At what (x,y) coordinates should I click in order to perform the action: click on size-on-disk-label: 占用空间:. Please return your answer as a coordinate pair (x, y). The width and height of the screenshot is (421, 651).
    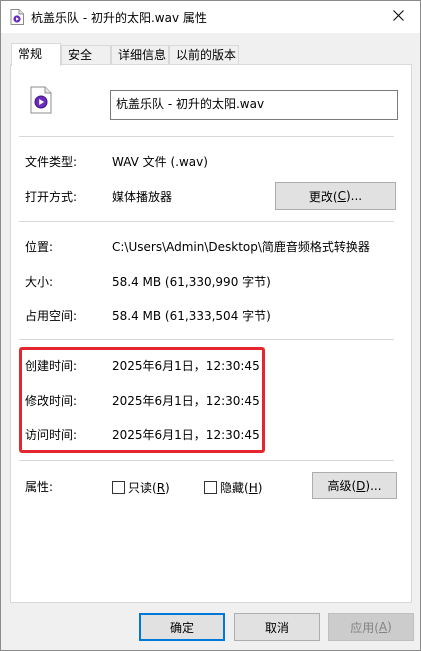
    Looking at the image, I should click on (51, 316).